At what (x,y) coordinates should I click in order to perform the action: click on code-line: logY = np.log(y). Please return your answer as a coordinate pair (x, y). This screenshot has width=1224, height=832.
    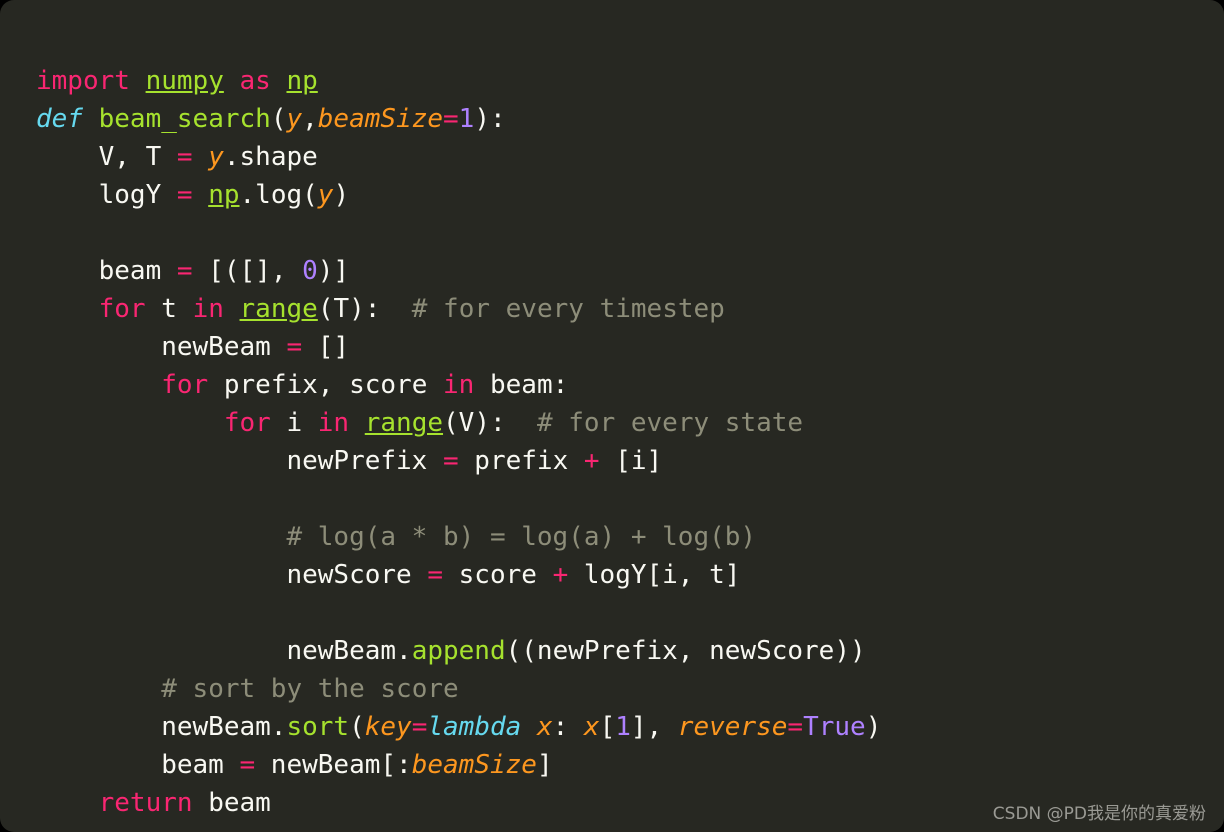
    Looking at the image, I should click on (458, 195).